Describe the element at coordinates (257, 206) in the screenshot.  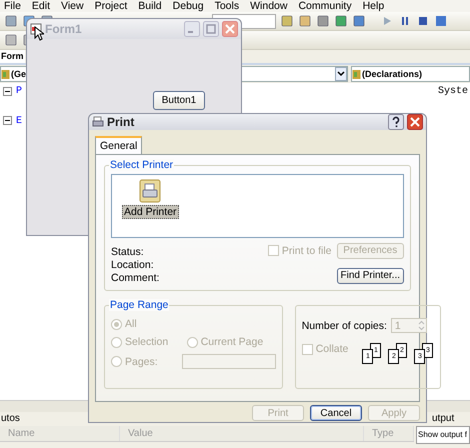
I see `printer-list: Add Printer` at that location.